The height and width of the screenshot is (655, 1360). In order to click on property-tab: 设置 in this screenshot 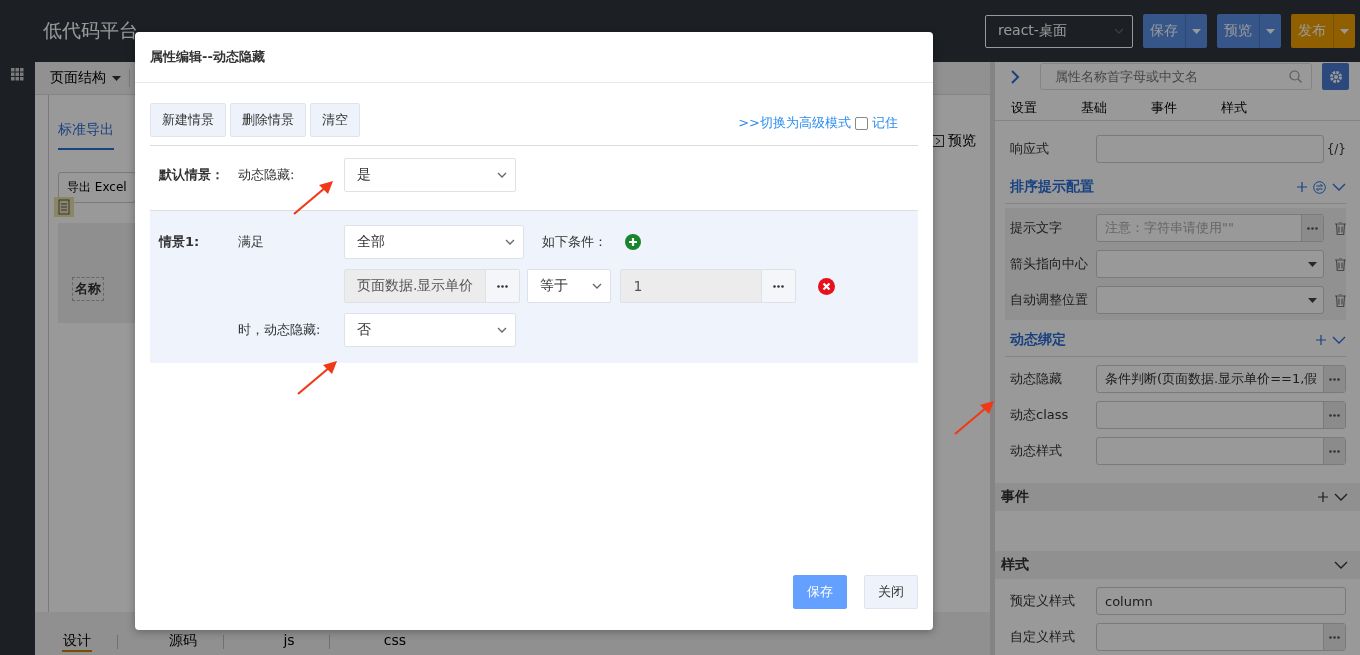, I will do `click(1046, 107)`.